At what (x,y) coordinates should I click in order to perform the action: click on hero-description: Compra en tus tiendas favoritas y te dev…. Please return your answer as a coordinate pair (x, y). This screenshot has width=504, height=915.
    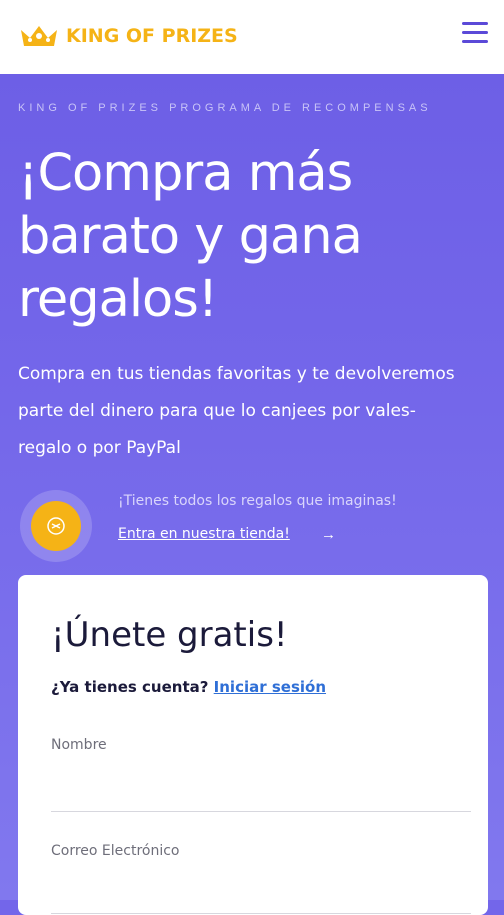
    Looking at the image, I should click on (236, 411).